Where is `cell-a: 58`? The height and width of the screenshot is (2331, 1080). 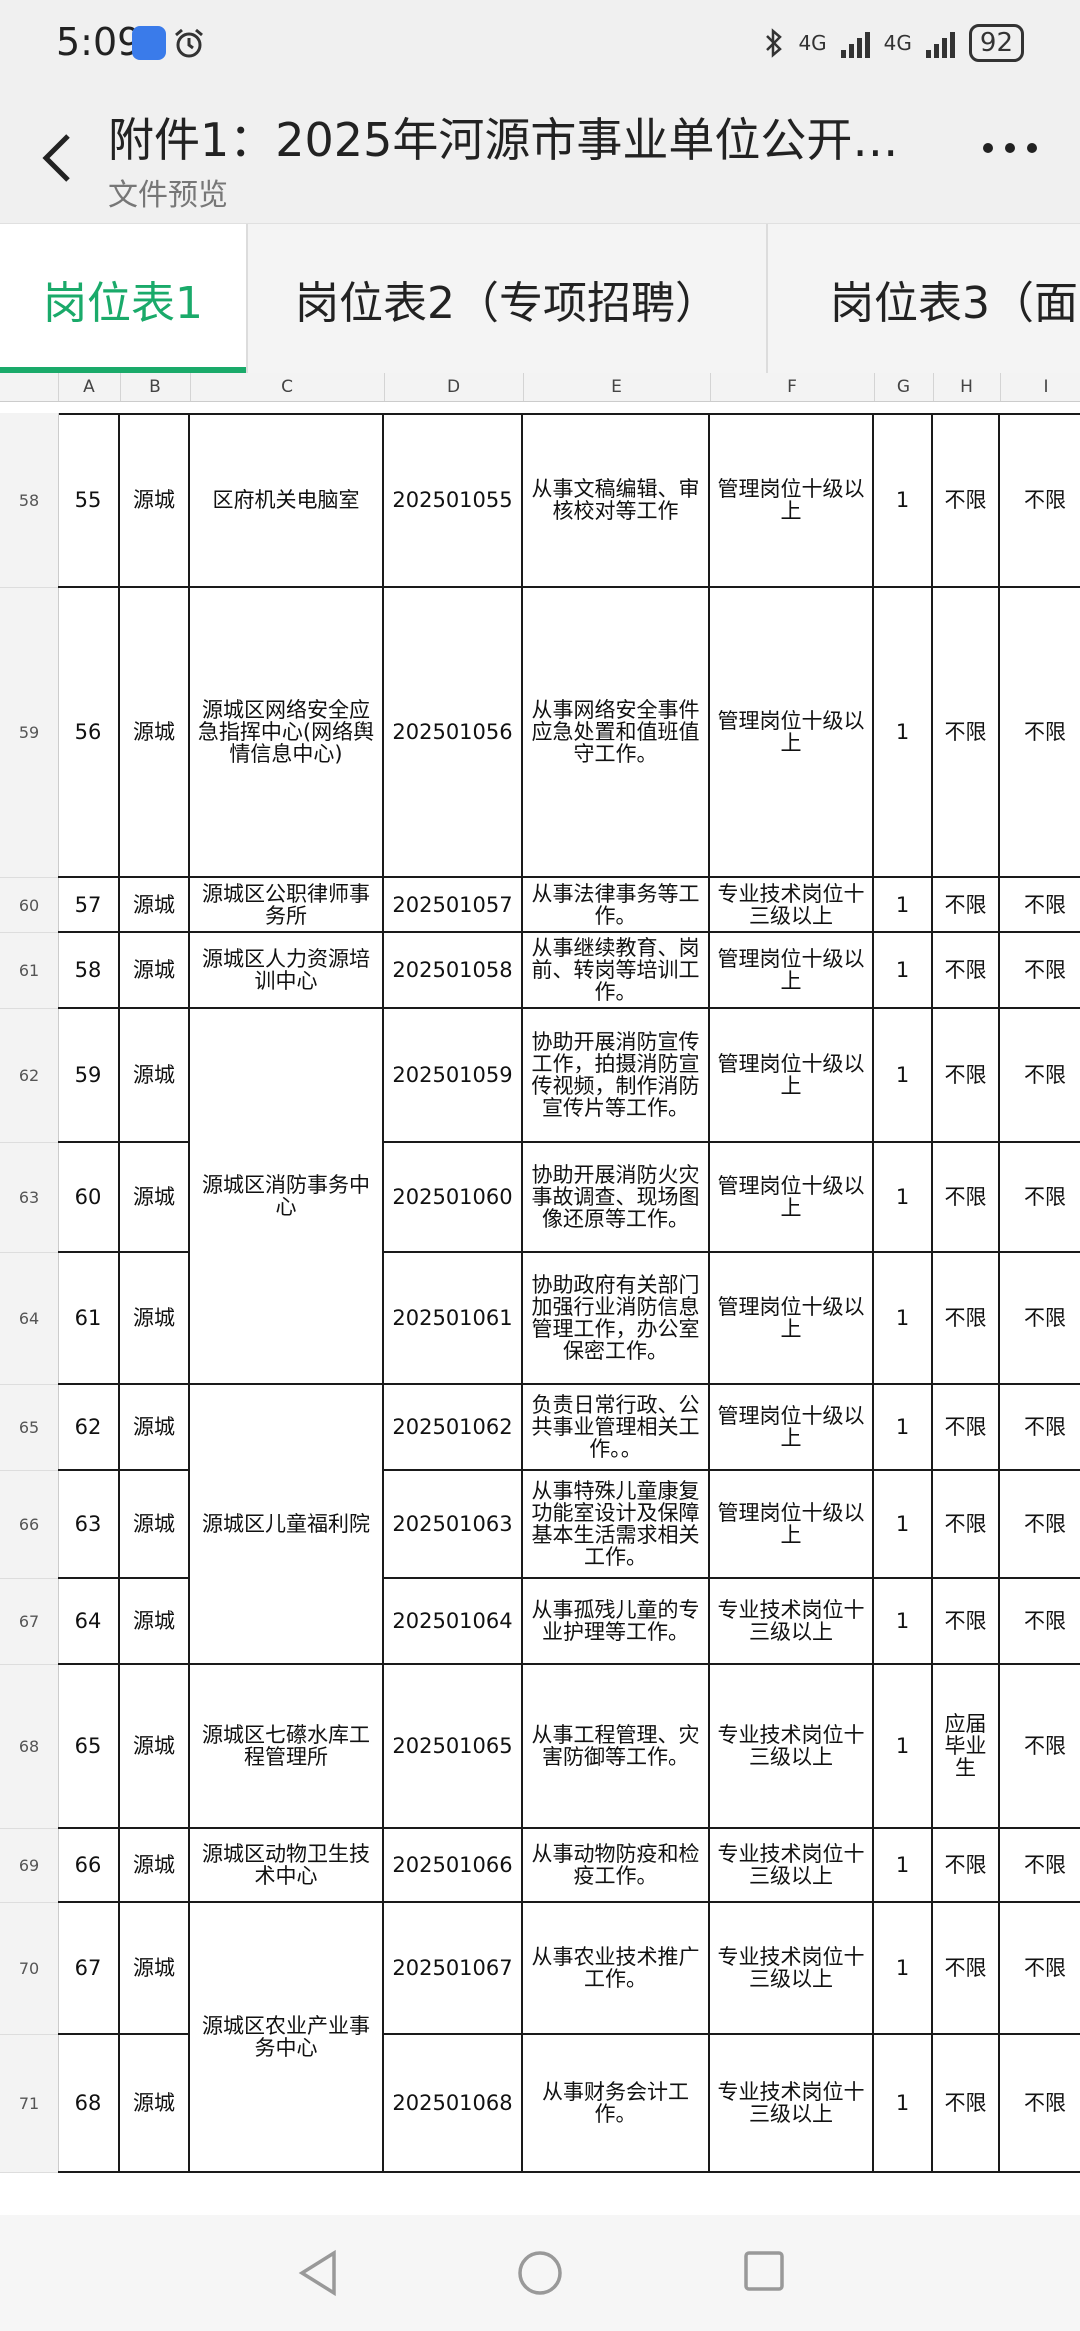
cell-a: 58 is located at coordinates (89, 971).